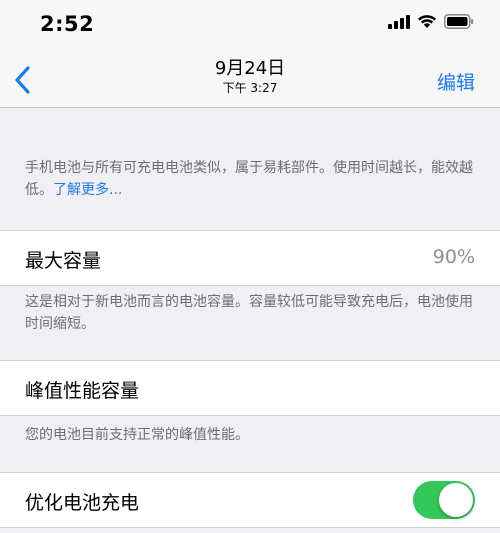 The height and width of the screenshot is (533, 500). I want to click on nav-date: 9月24日, so click(250, 68).